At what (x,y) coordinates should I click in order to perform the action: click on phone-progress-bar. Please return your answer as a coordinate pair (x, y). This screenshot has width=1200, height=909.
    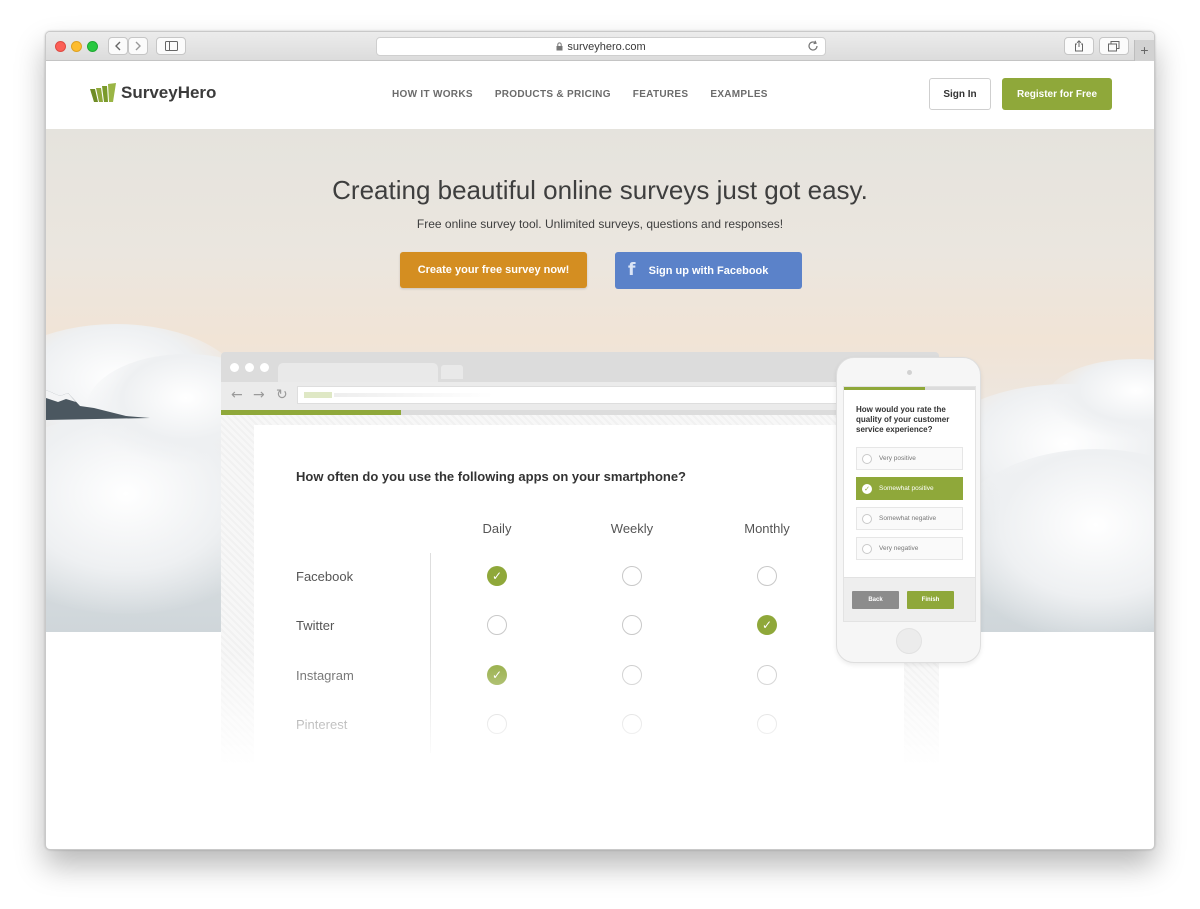
    Looking at the image, I should click on (909, 388).